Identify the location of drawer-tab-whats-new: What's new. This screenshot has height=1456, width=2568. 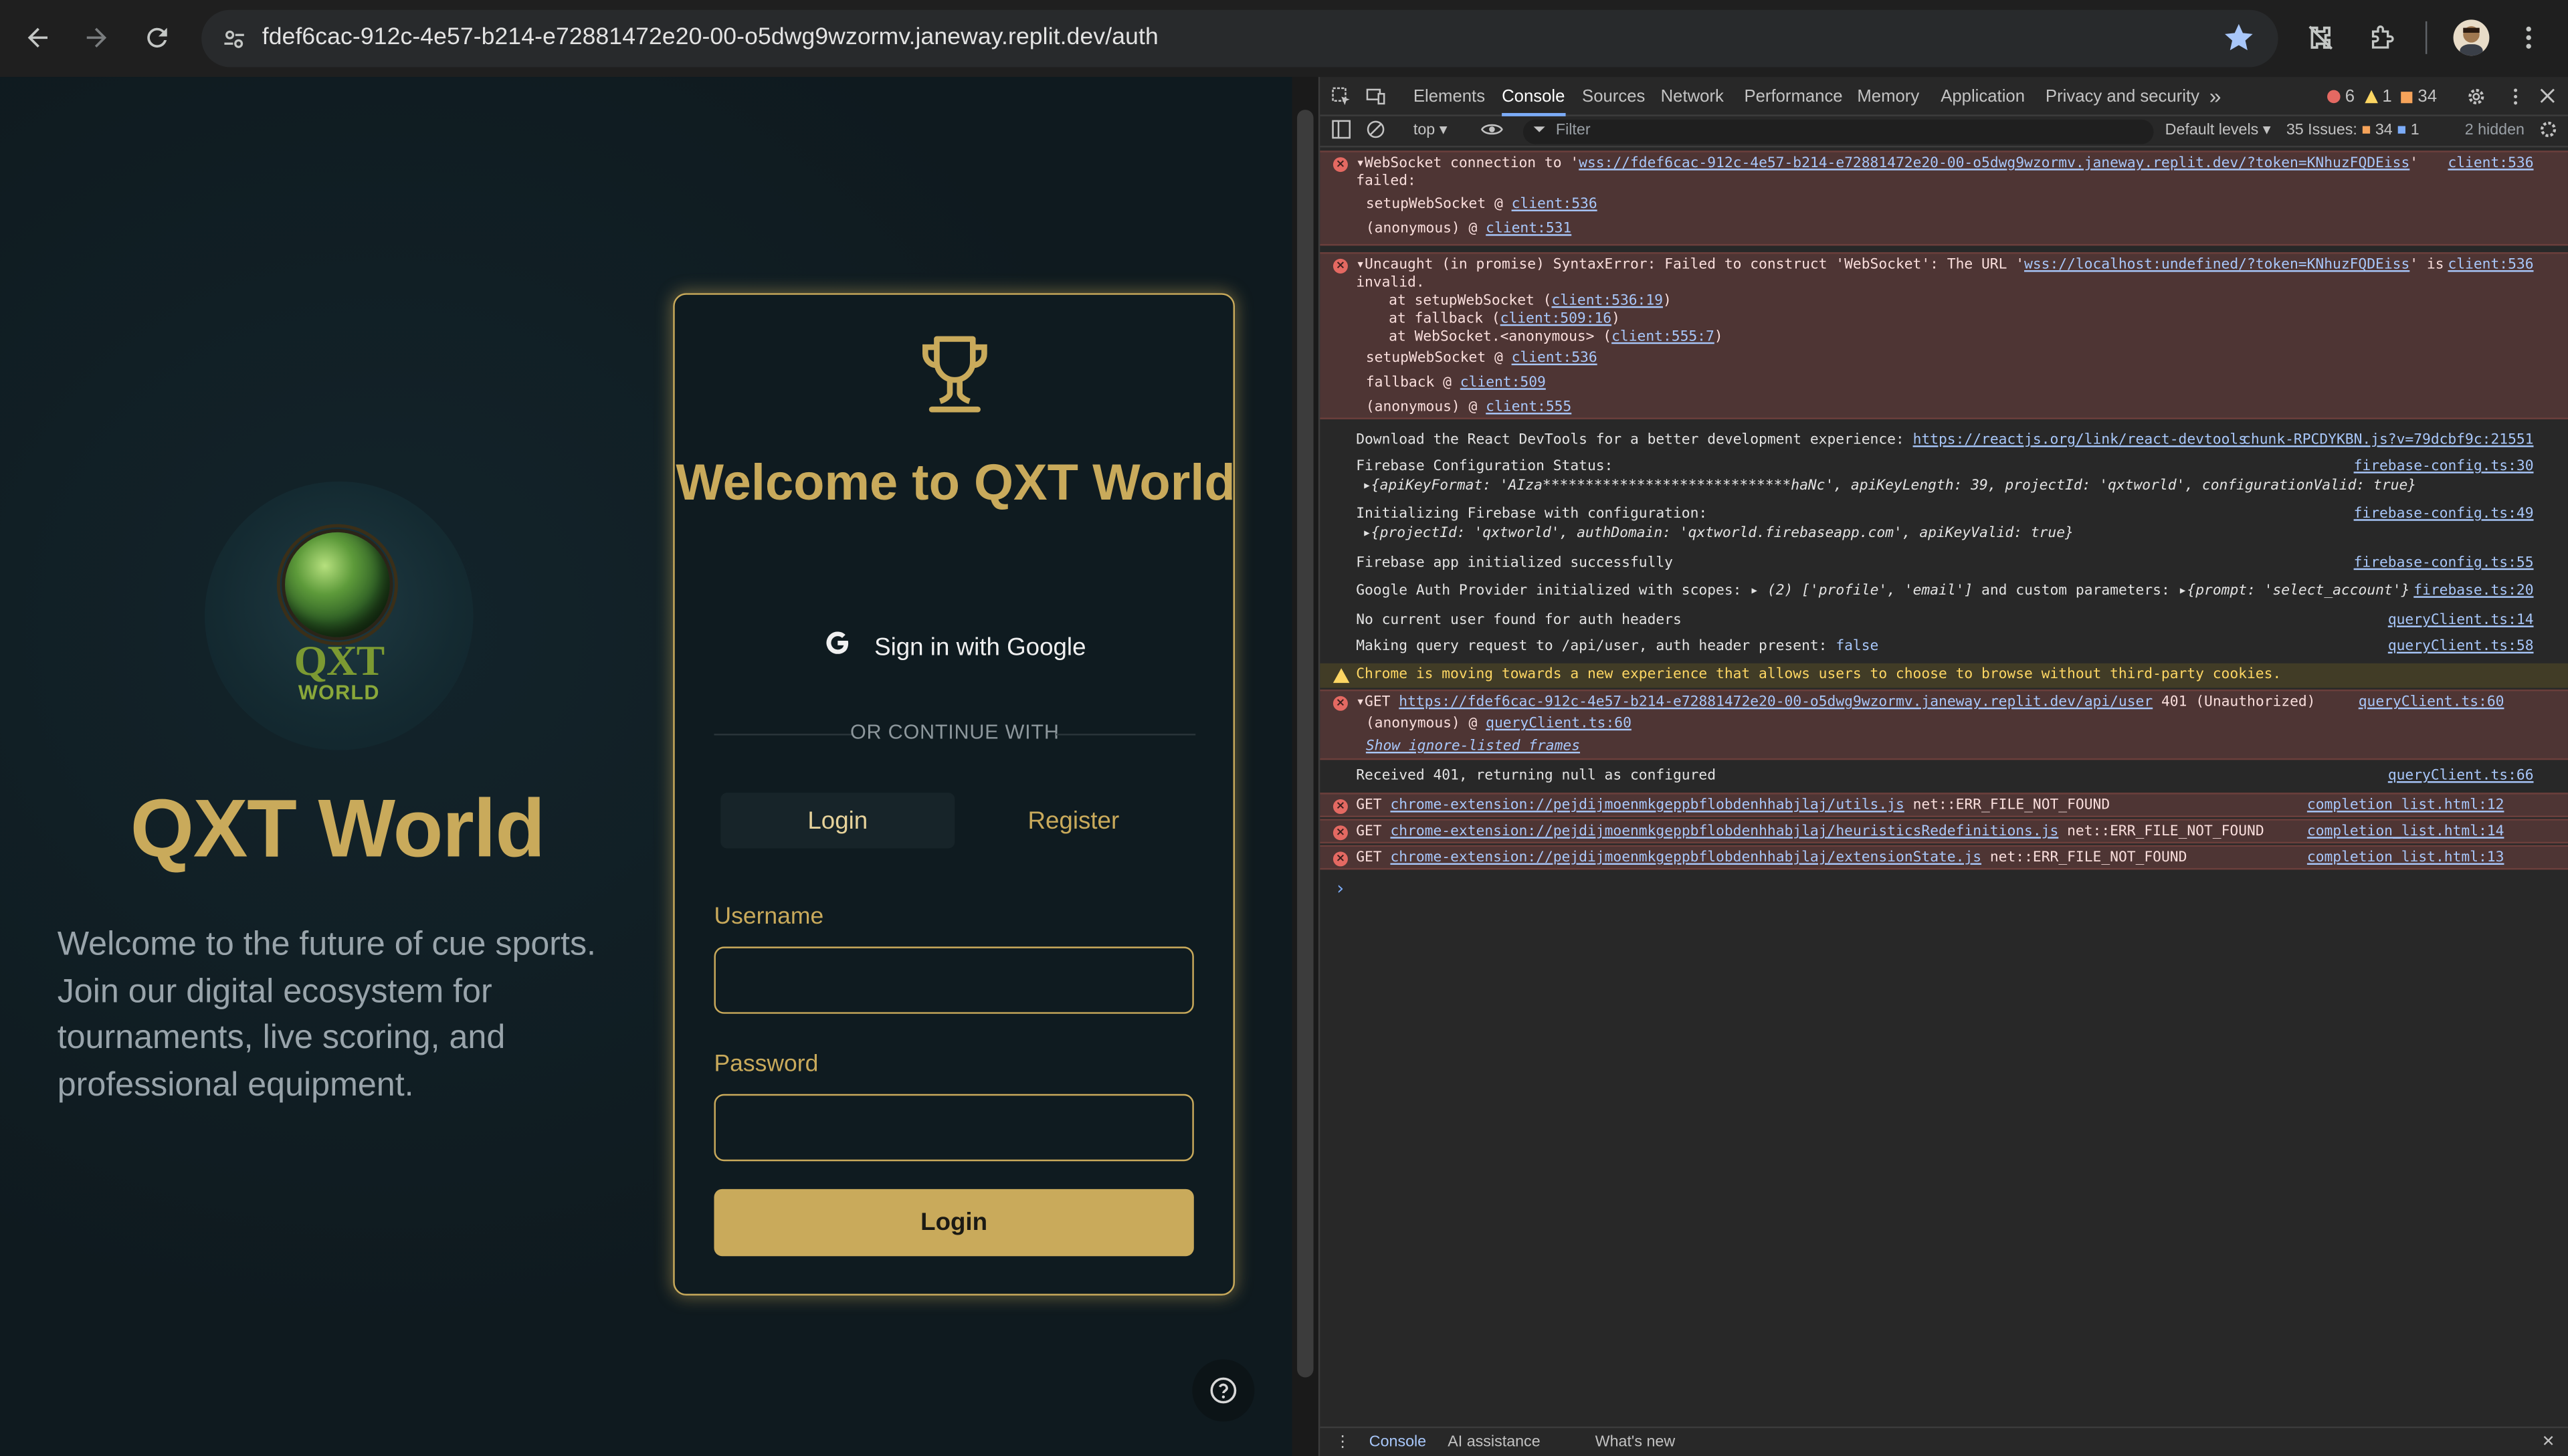
(1635, 1442).